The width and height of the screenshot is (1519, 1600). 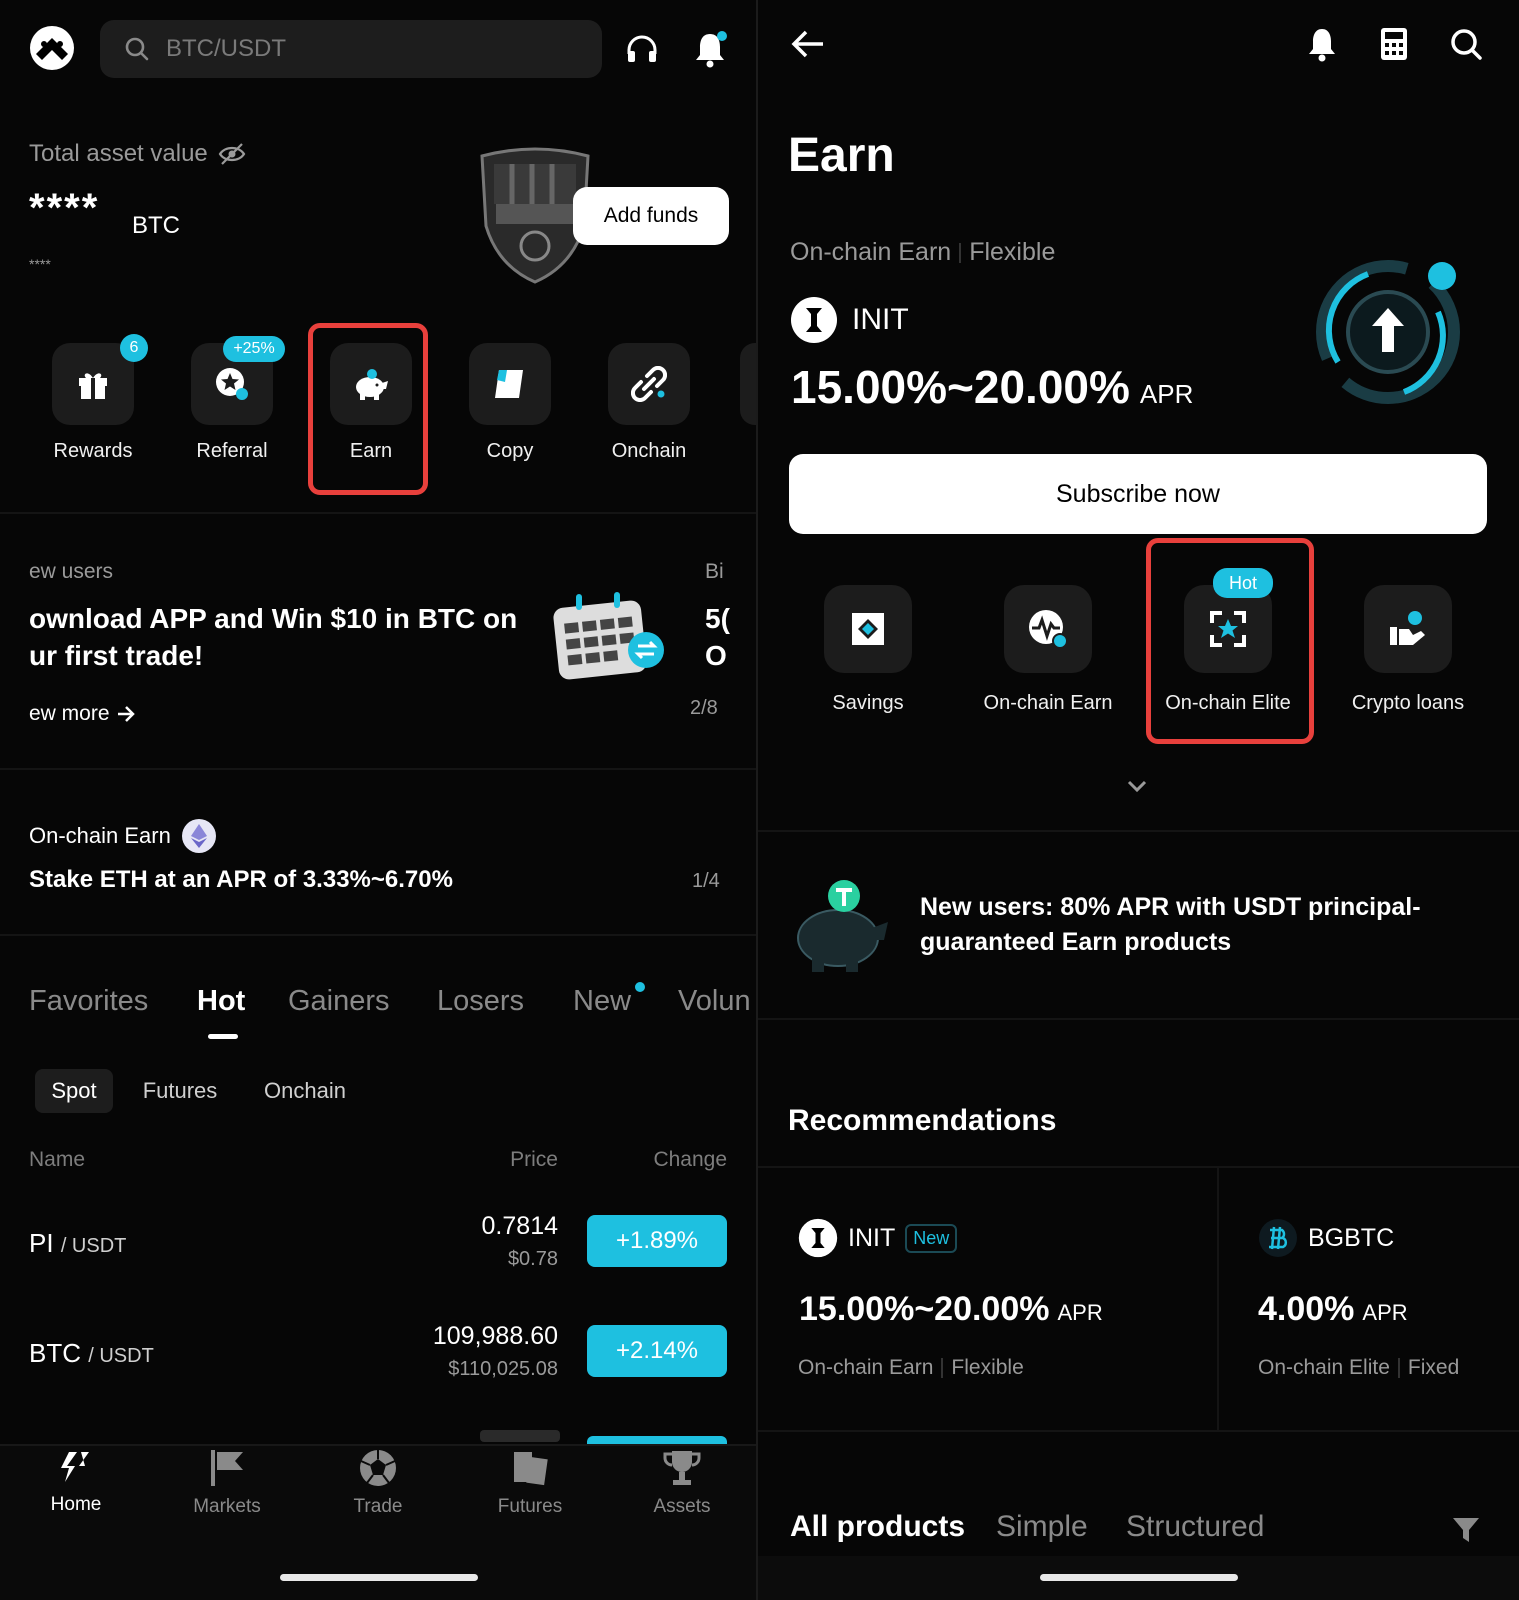 What do you see at coordinates (100, 835) in the screenshot?
I see `onchain-banner-title: On-chain Earn` at bounding box center [100, 835].